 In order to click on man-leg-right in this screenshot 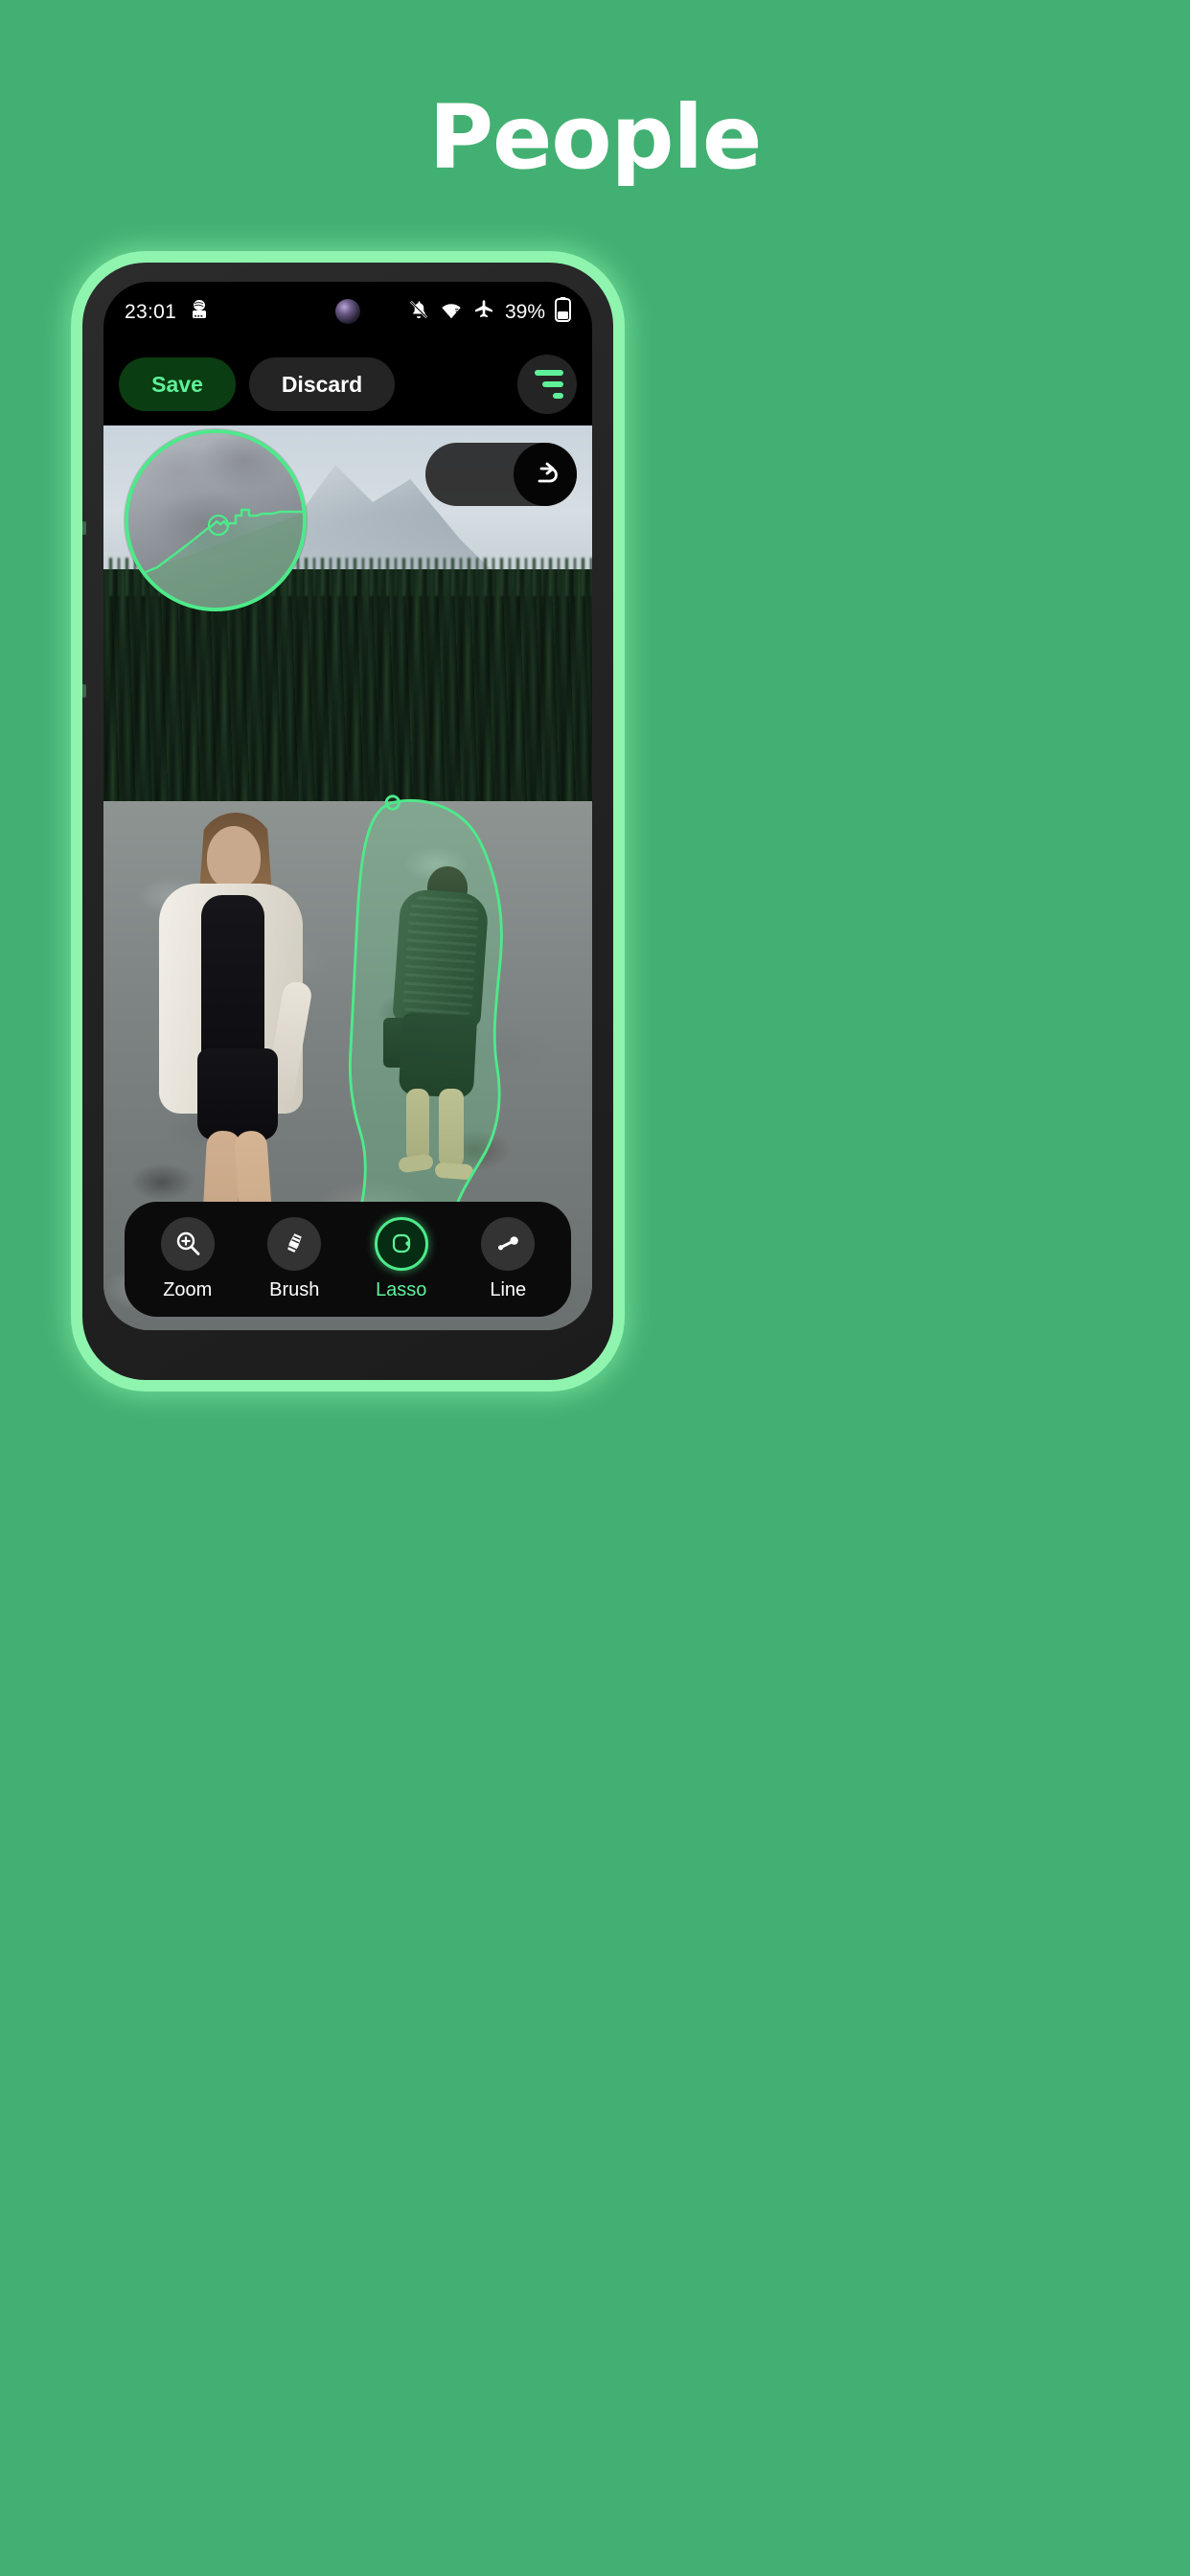, I will do `click(452, 1128)`.